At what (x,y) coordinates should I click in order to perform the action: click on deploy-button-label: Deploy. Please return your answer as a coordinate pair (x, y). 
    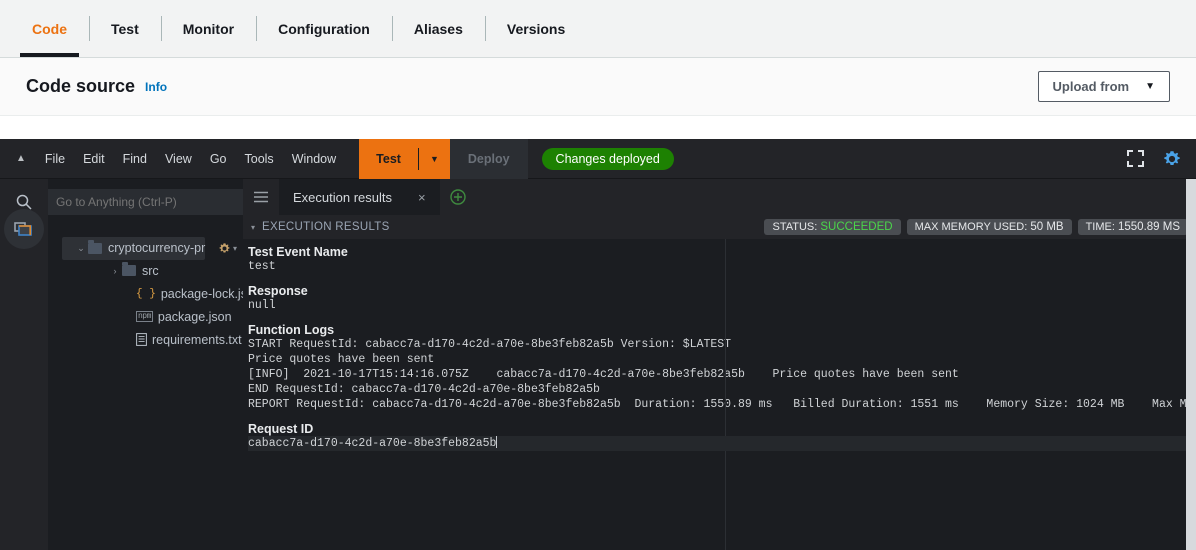
    Looking at the image, I should click on (488, 158).